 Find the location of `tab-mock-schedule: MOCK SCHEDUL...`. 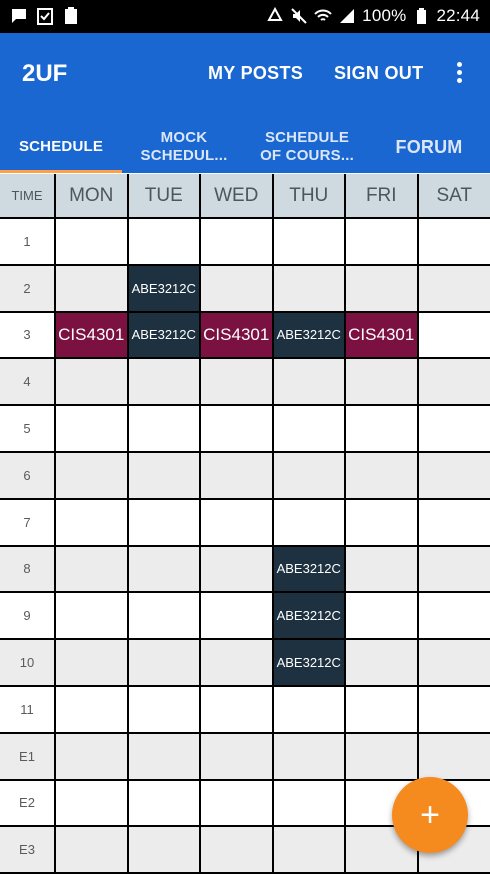

tab-mock-schedule: MOCK SCHEDUL... is located at coordinates (184, 147).